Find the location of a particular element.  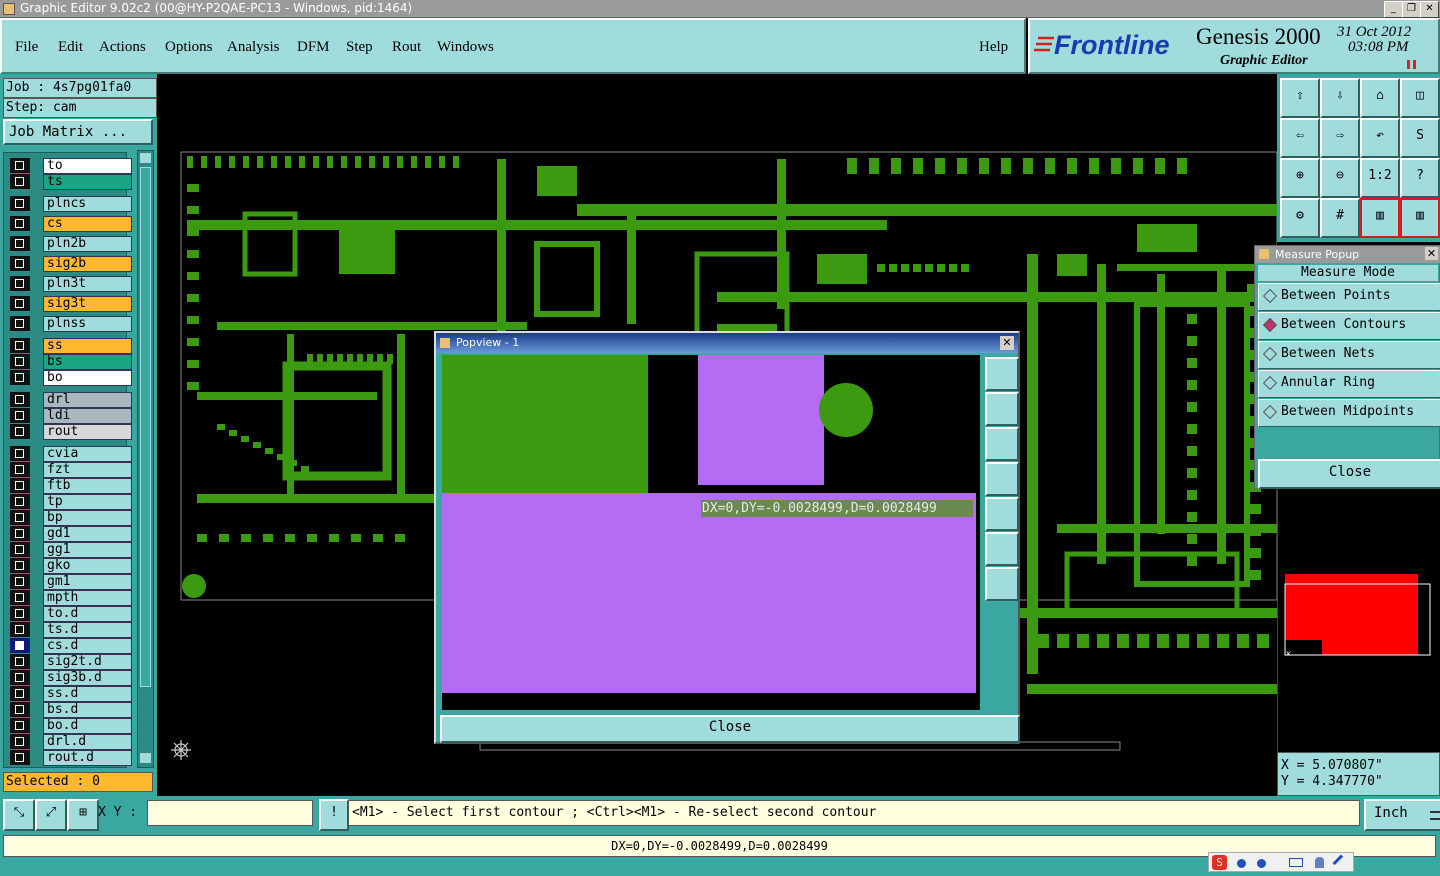

layer-name: rout.d is located at coordinates (87, 758).